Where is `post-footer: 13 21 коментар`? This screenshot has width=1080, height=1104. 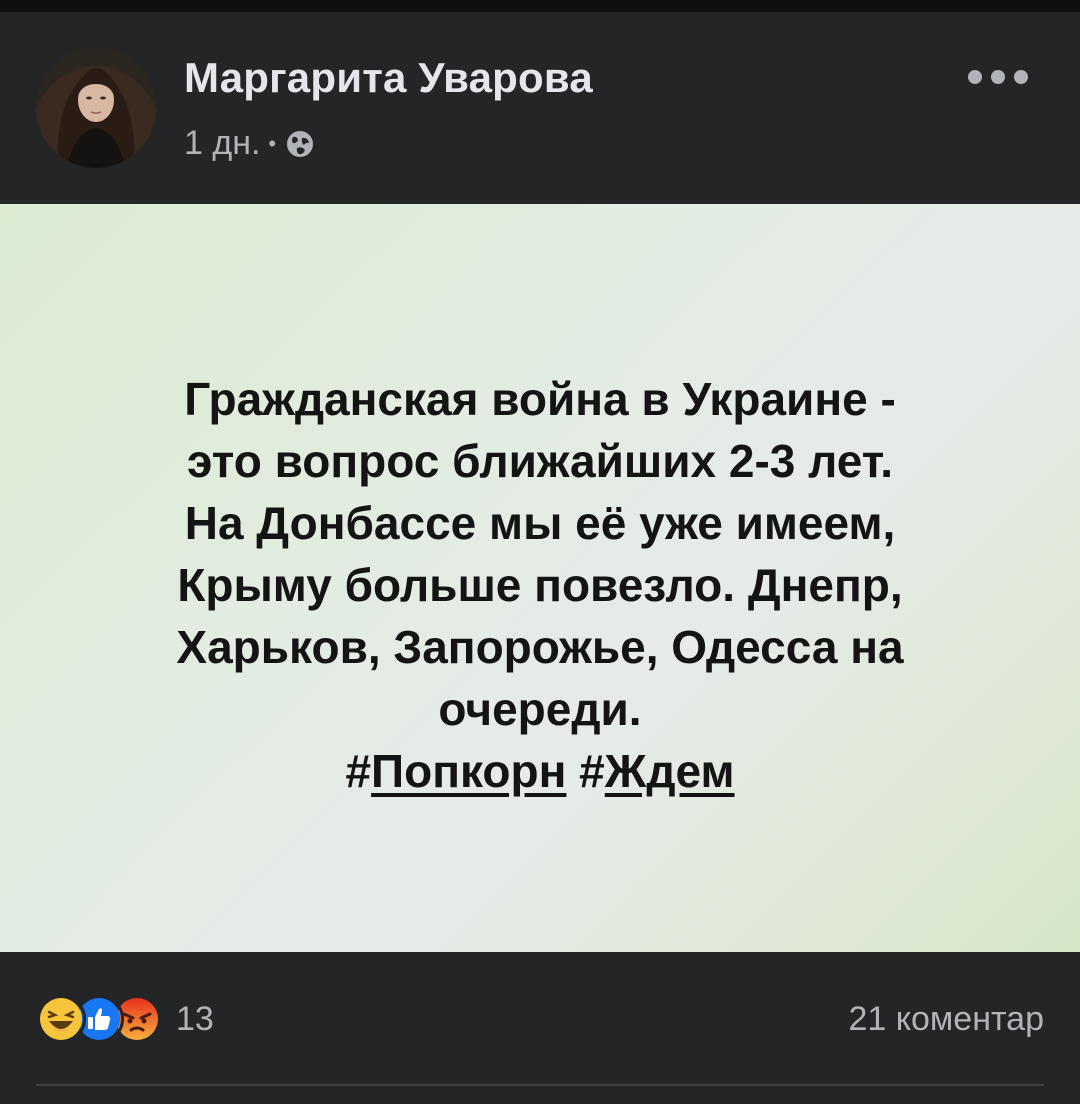 post-footer: 13 21 коментар is located at coordinates (540, 1028).